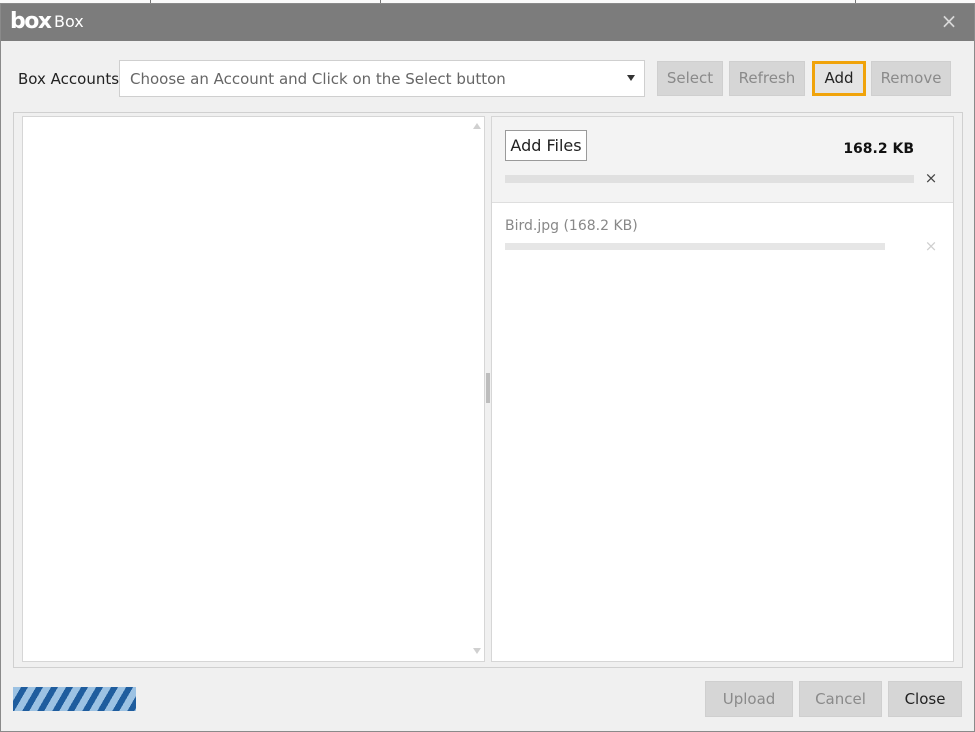 The width and height of the screenshot is (975, 732). What do you see at coordinates (911, 78) in the screenshot?
I see `remove-button: Remove` at bounding box center [911, 78].